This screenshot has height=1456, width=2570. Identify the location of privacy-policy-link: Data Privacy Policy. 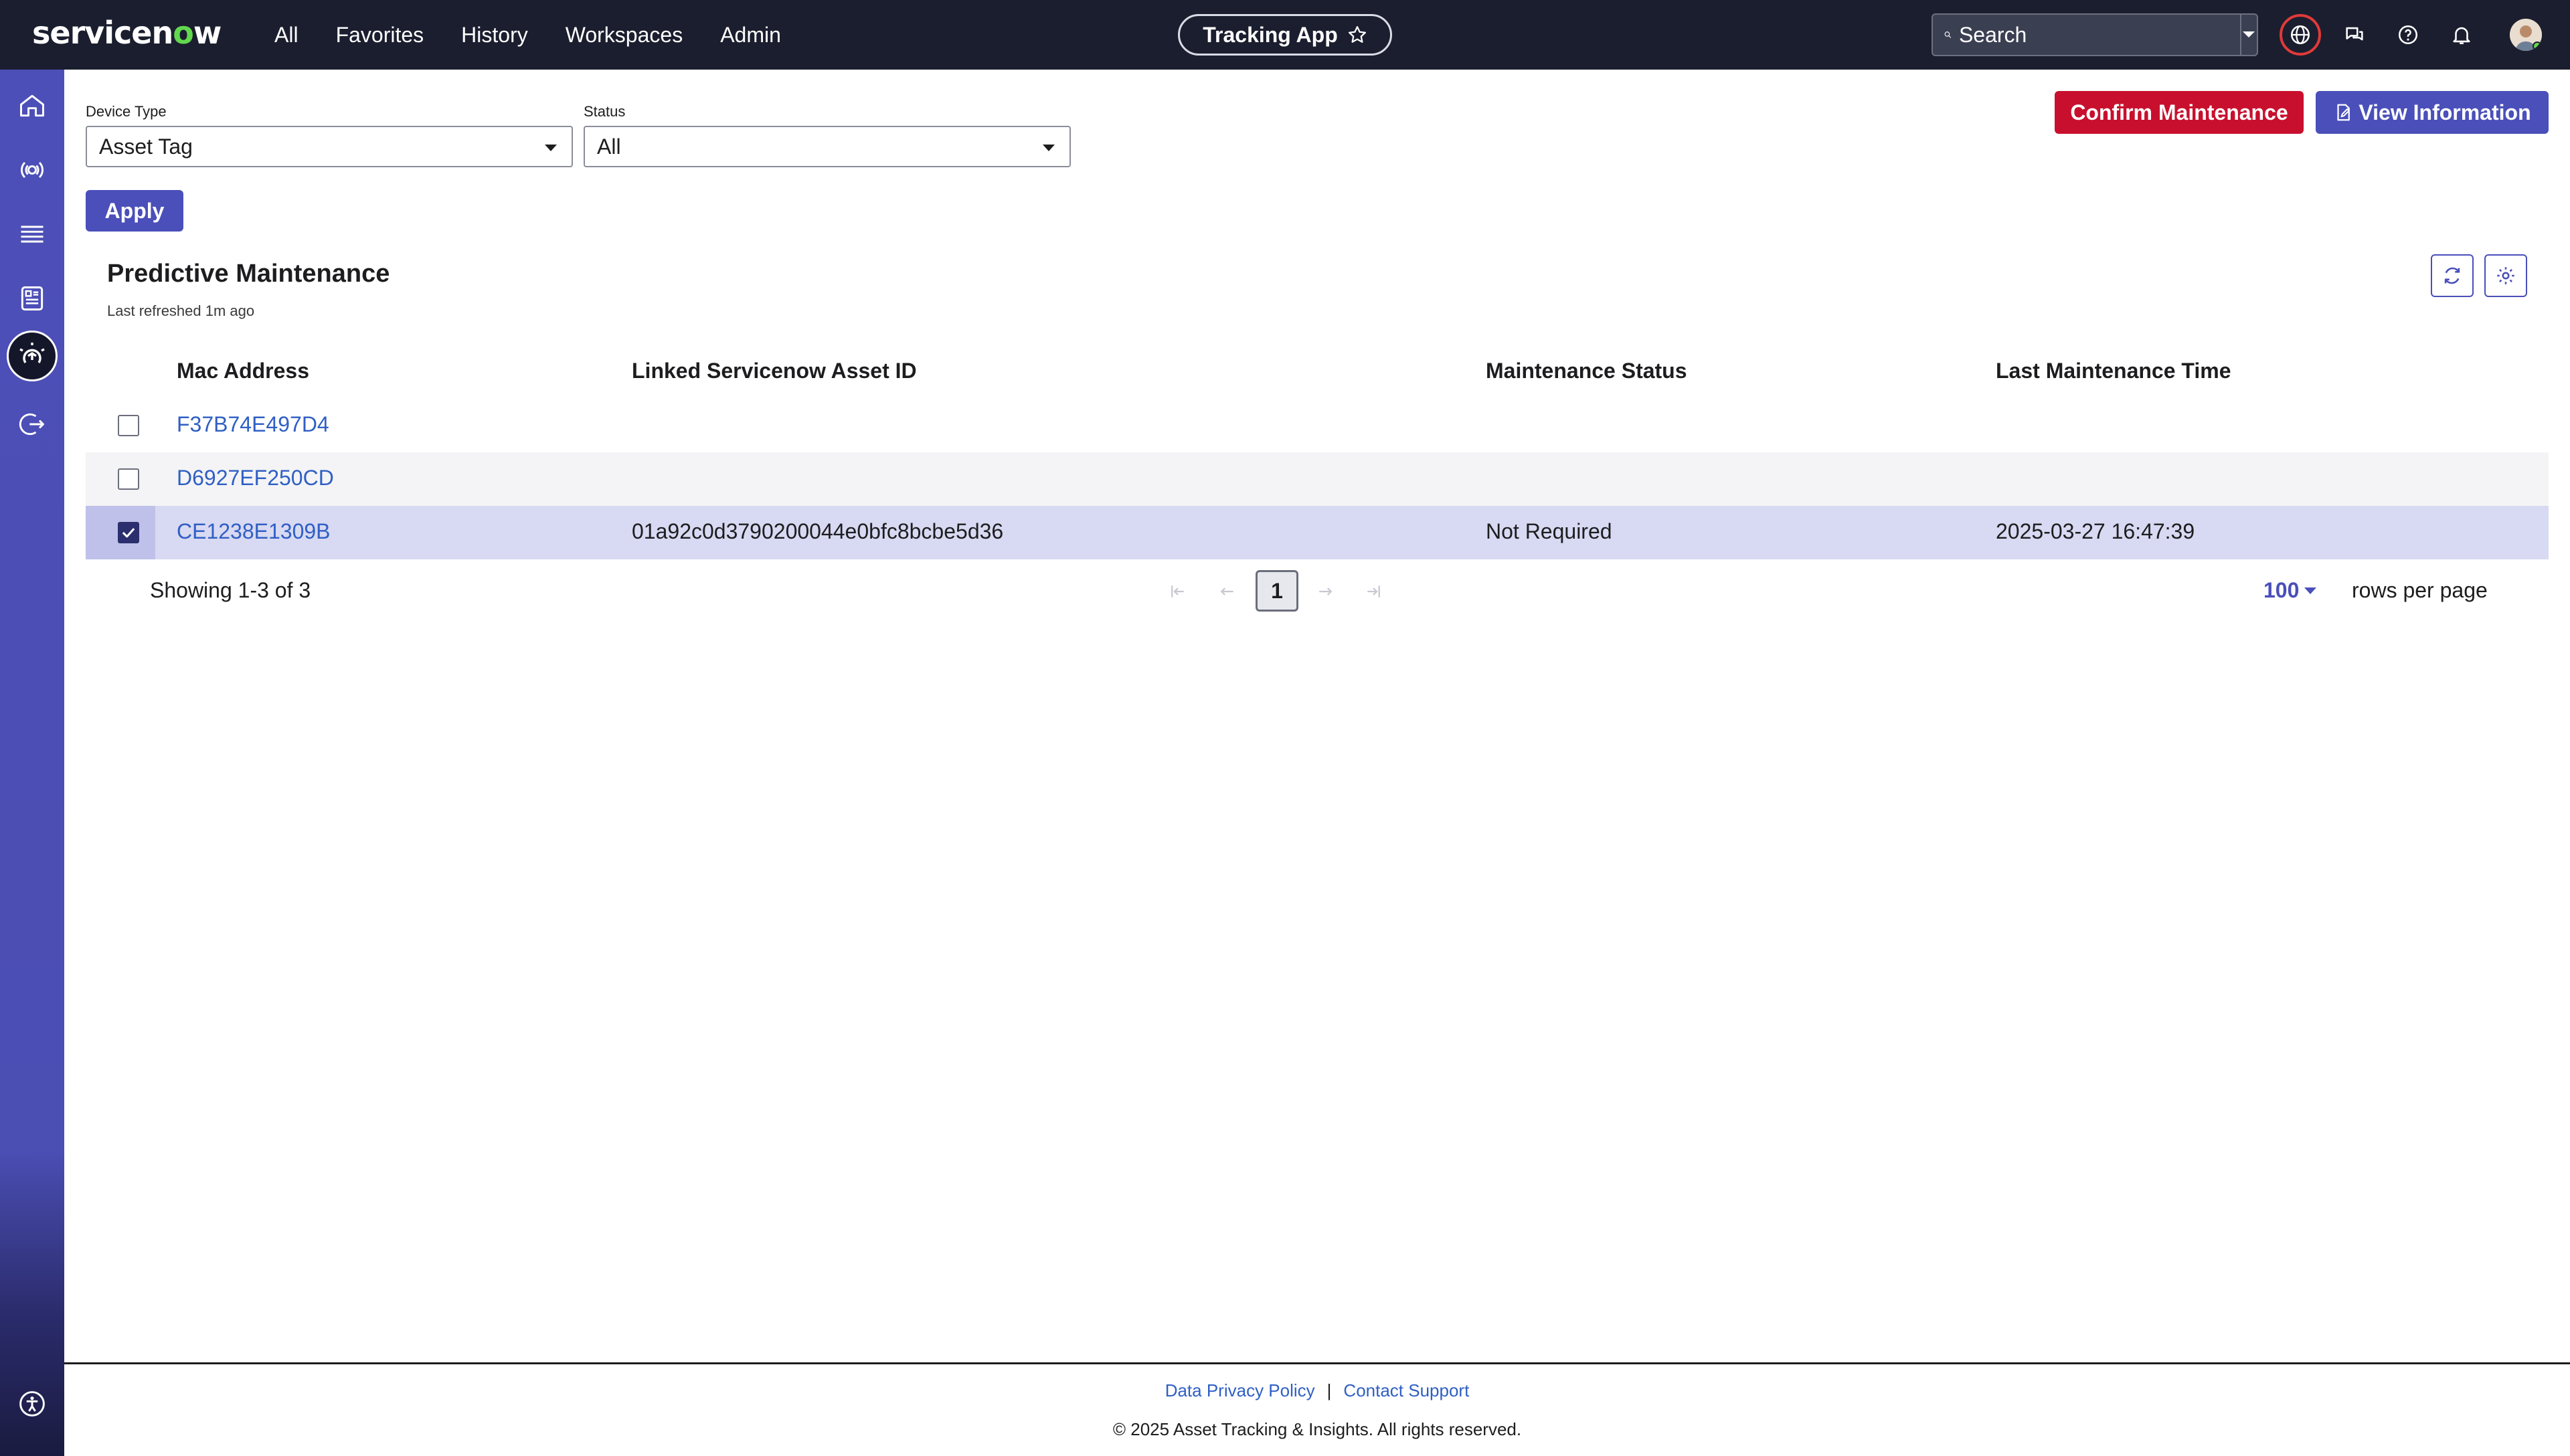
(1240, 1390).